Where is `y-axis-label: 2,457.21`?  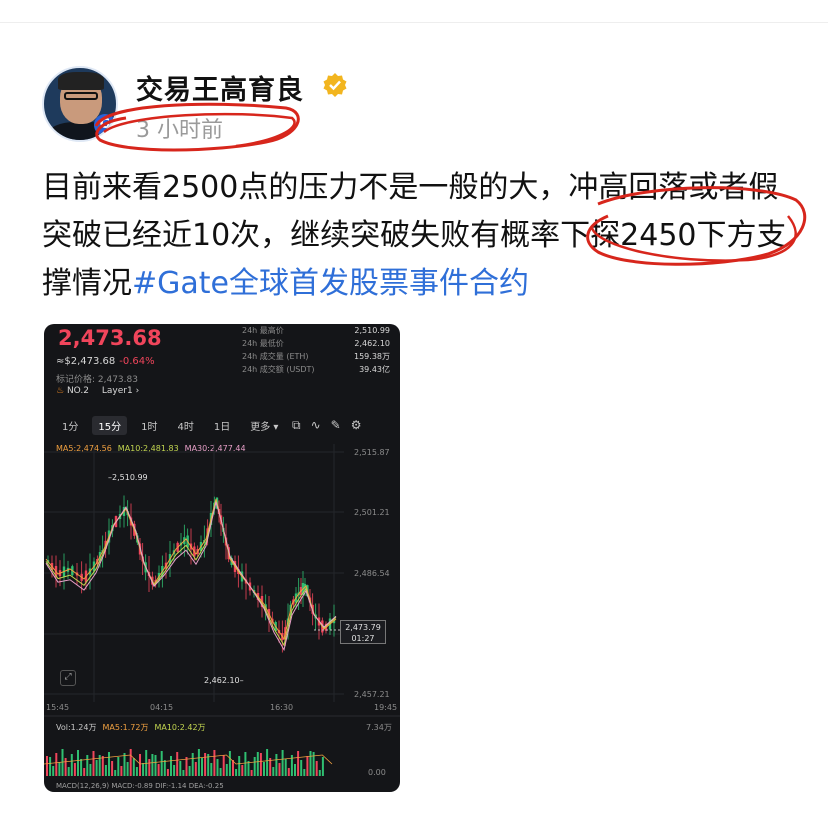
y-axis-label: 2,457.21 is located at coordinates (372, 694).